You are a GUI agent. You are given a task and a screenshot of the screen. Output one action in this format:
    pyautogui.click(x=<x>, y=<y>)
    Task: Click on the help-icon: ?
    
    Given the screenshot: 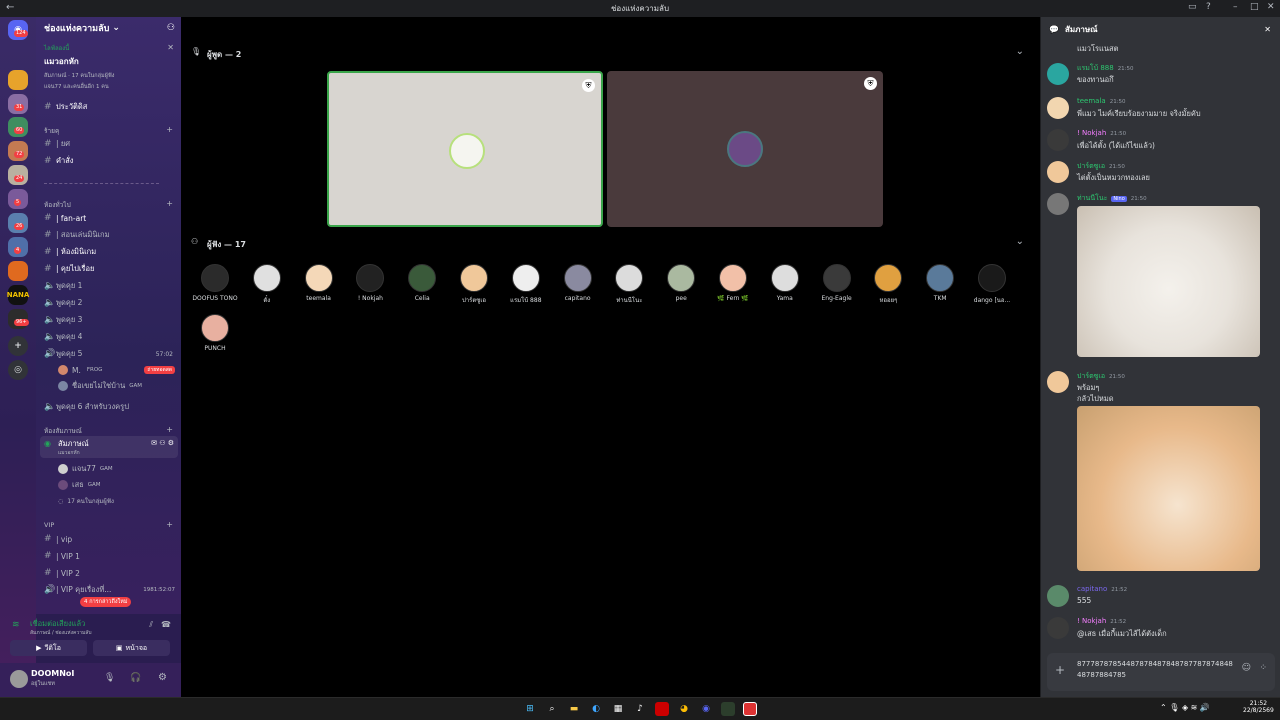 What is the action you would take?
    pyautogui.click(x=1208, y=7)
    